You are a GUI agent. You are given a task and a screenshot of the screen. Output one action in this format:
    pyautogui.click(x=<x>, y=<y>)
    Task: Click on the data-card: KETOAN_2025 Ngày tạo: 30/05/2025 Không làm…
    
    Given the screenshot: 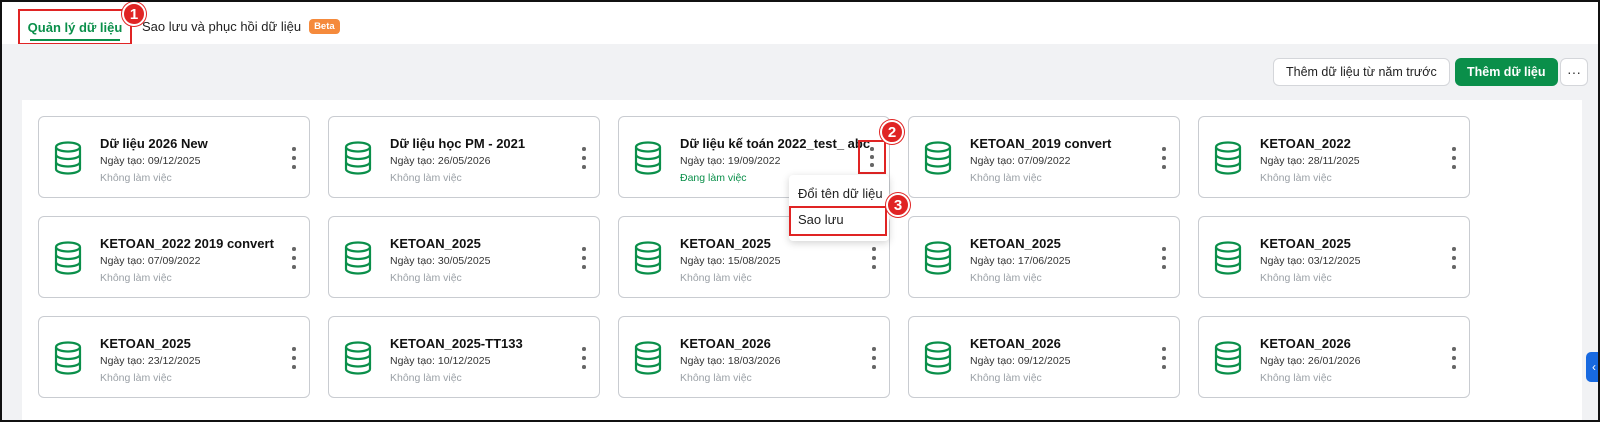 What is the action you would take?
    pyautogui.click(x=464, y=257)
    